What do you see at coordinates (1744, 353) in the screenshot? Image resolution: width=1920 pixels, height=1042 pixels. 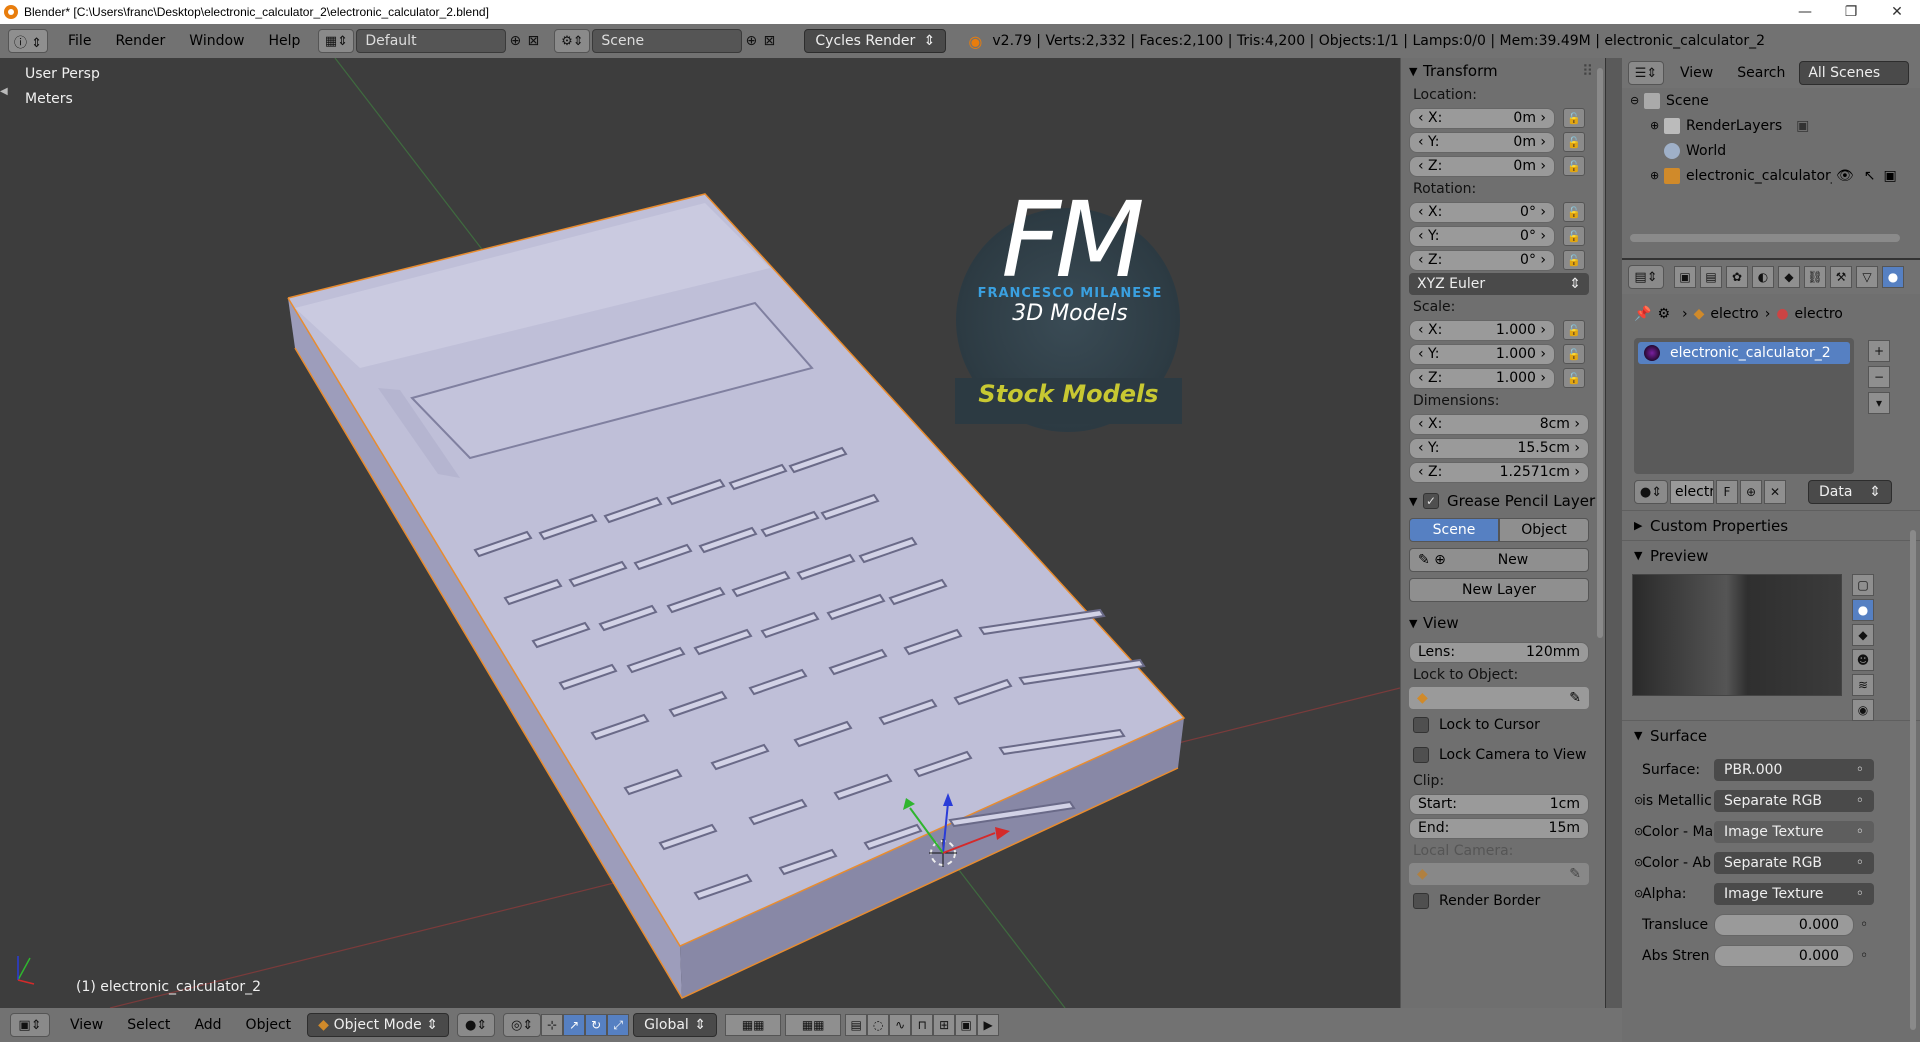 I see `material-slot-item: electronic_calculator_2` at bounding box center [1744, 353].